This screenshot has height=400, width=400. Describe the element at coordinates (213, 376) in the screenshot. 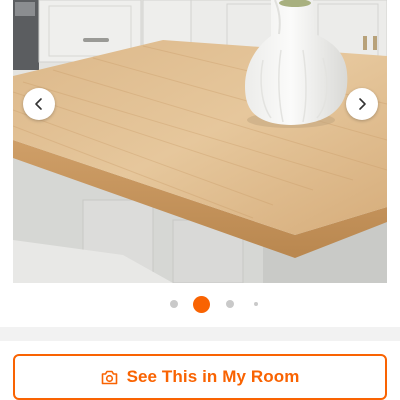

I see `see-in-my-room-label: See This in My Room` at that location.